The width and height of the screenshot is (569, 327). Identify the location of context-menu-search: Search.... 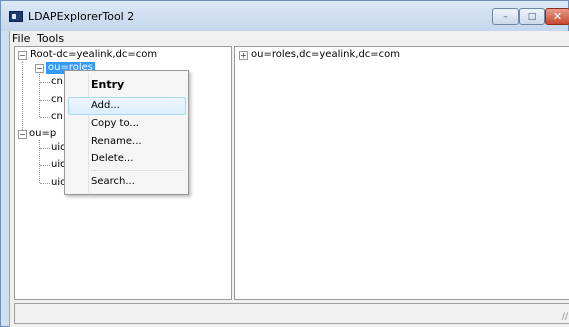
(113, 181).